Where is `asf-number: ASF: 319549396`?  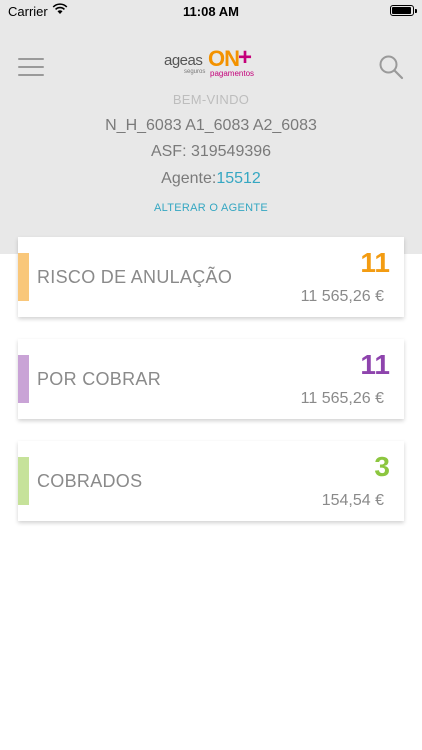
asf-number: ASF: 319549396 is located at coordinates (211, 151).